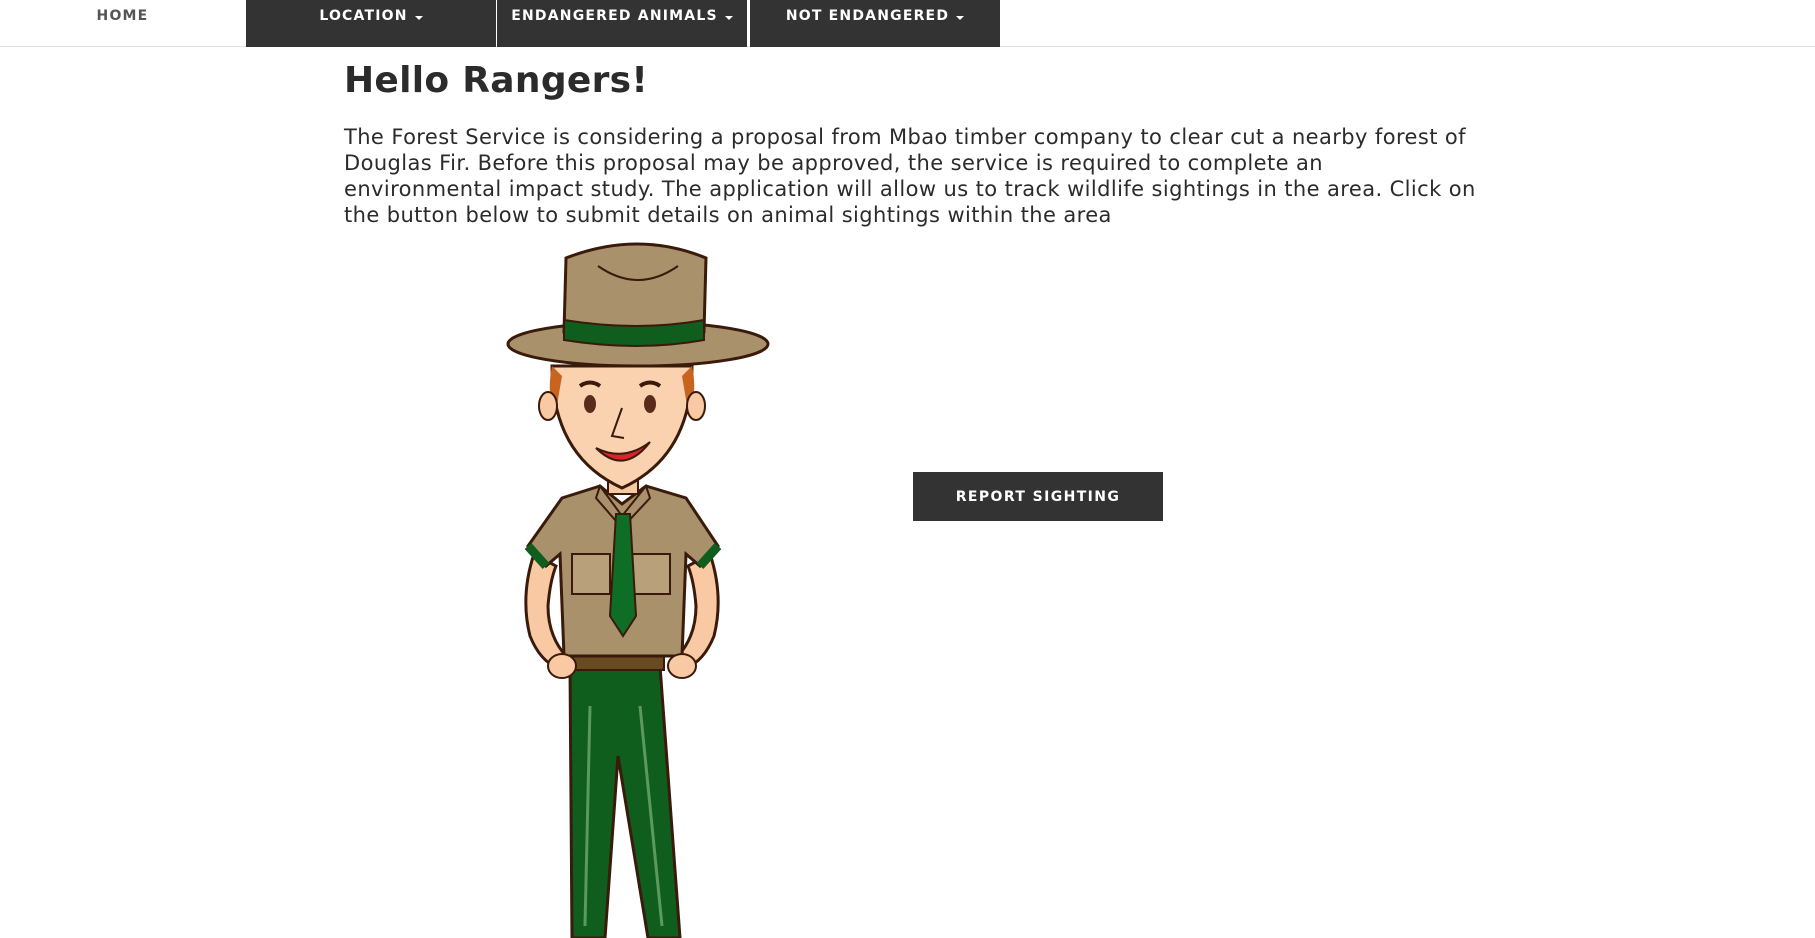  Describe the element at coordinates (638, 590) in the screenshot. I see `park-ranger-illustration` at that location.